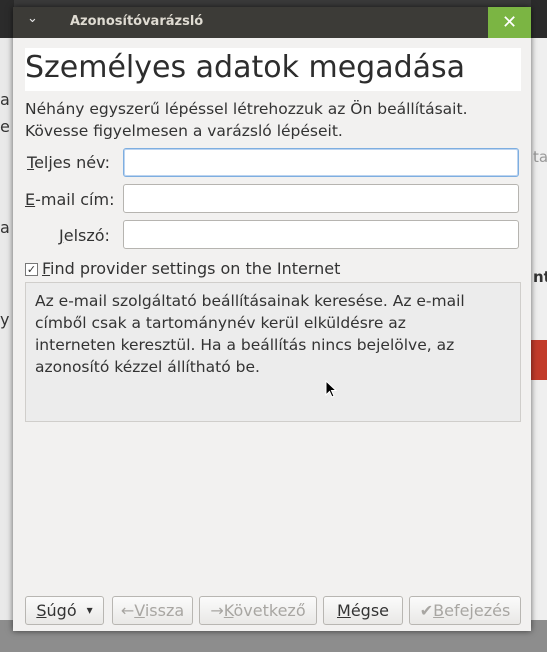  I want to click on mnemonic: F, so click(46, 268).